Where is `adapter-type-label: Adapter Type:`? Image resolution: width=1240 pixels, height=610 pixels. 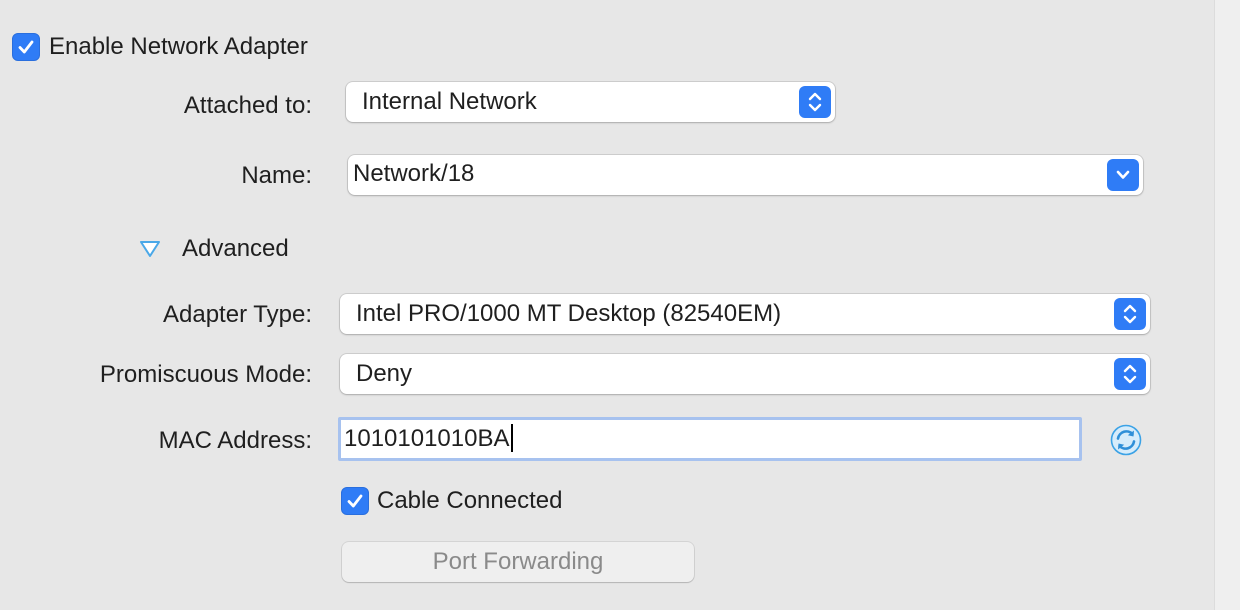 adapter-type-label: Adapter Type: is located at coordinates (237, 314).